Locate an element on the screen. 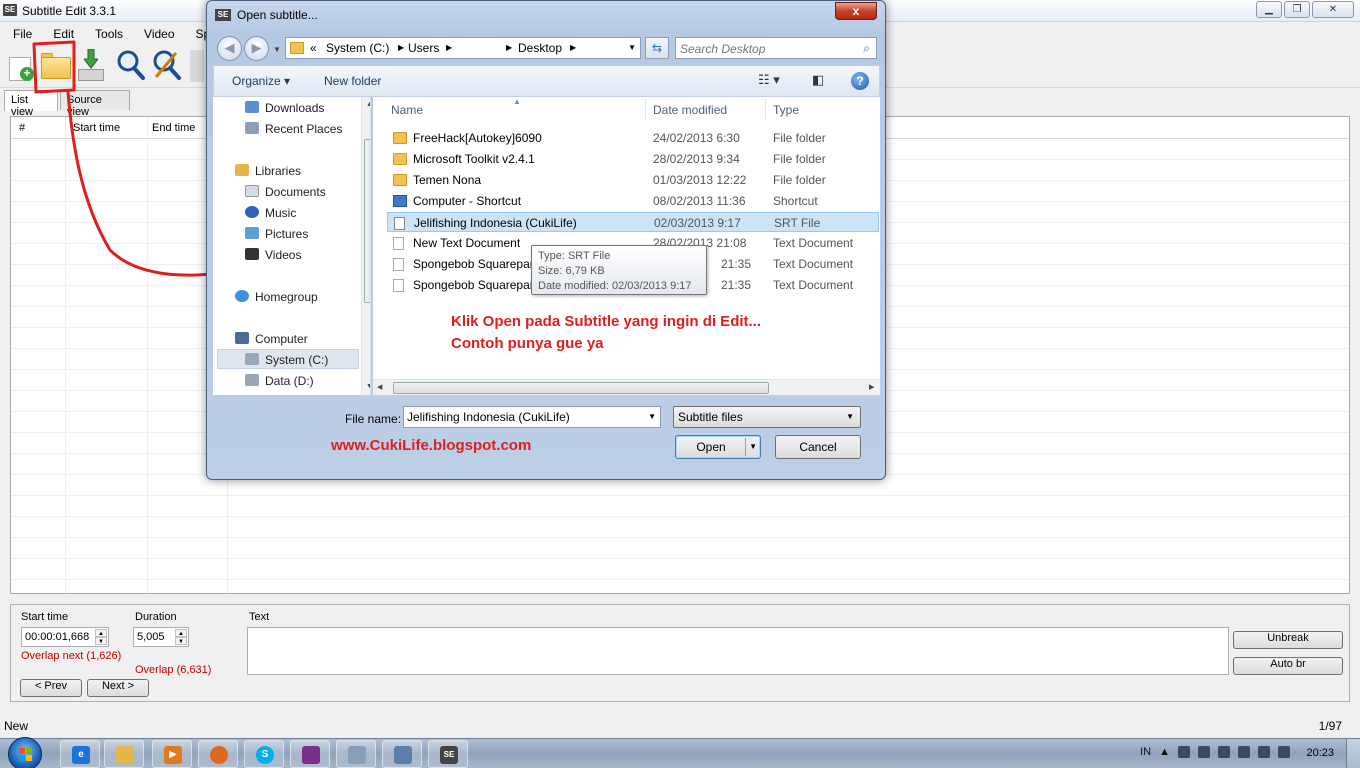 This screenshot has height=768, width=1360. nav-pictures: Pictures is located at coordinates (286, 234).